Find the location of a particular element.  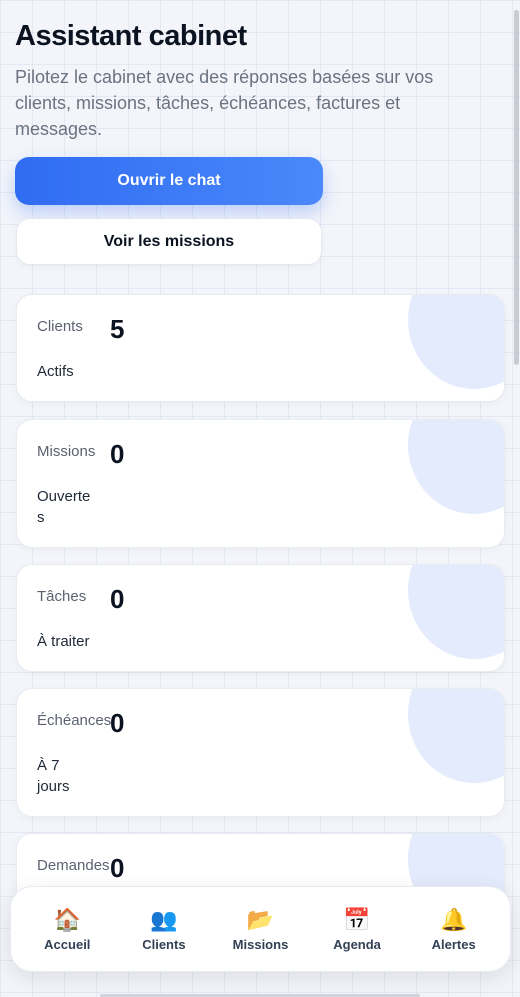

bell-icon: 🔔 is located at coordinates (453, 919).